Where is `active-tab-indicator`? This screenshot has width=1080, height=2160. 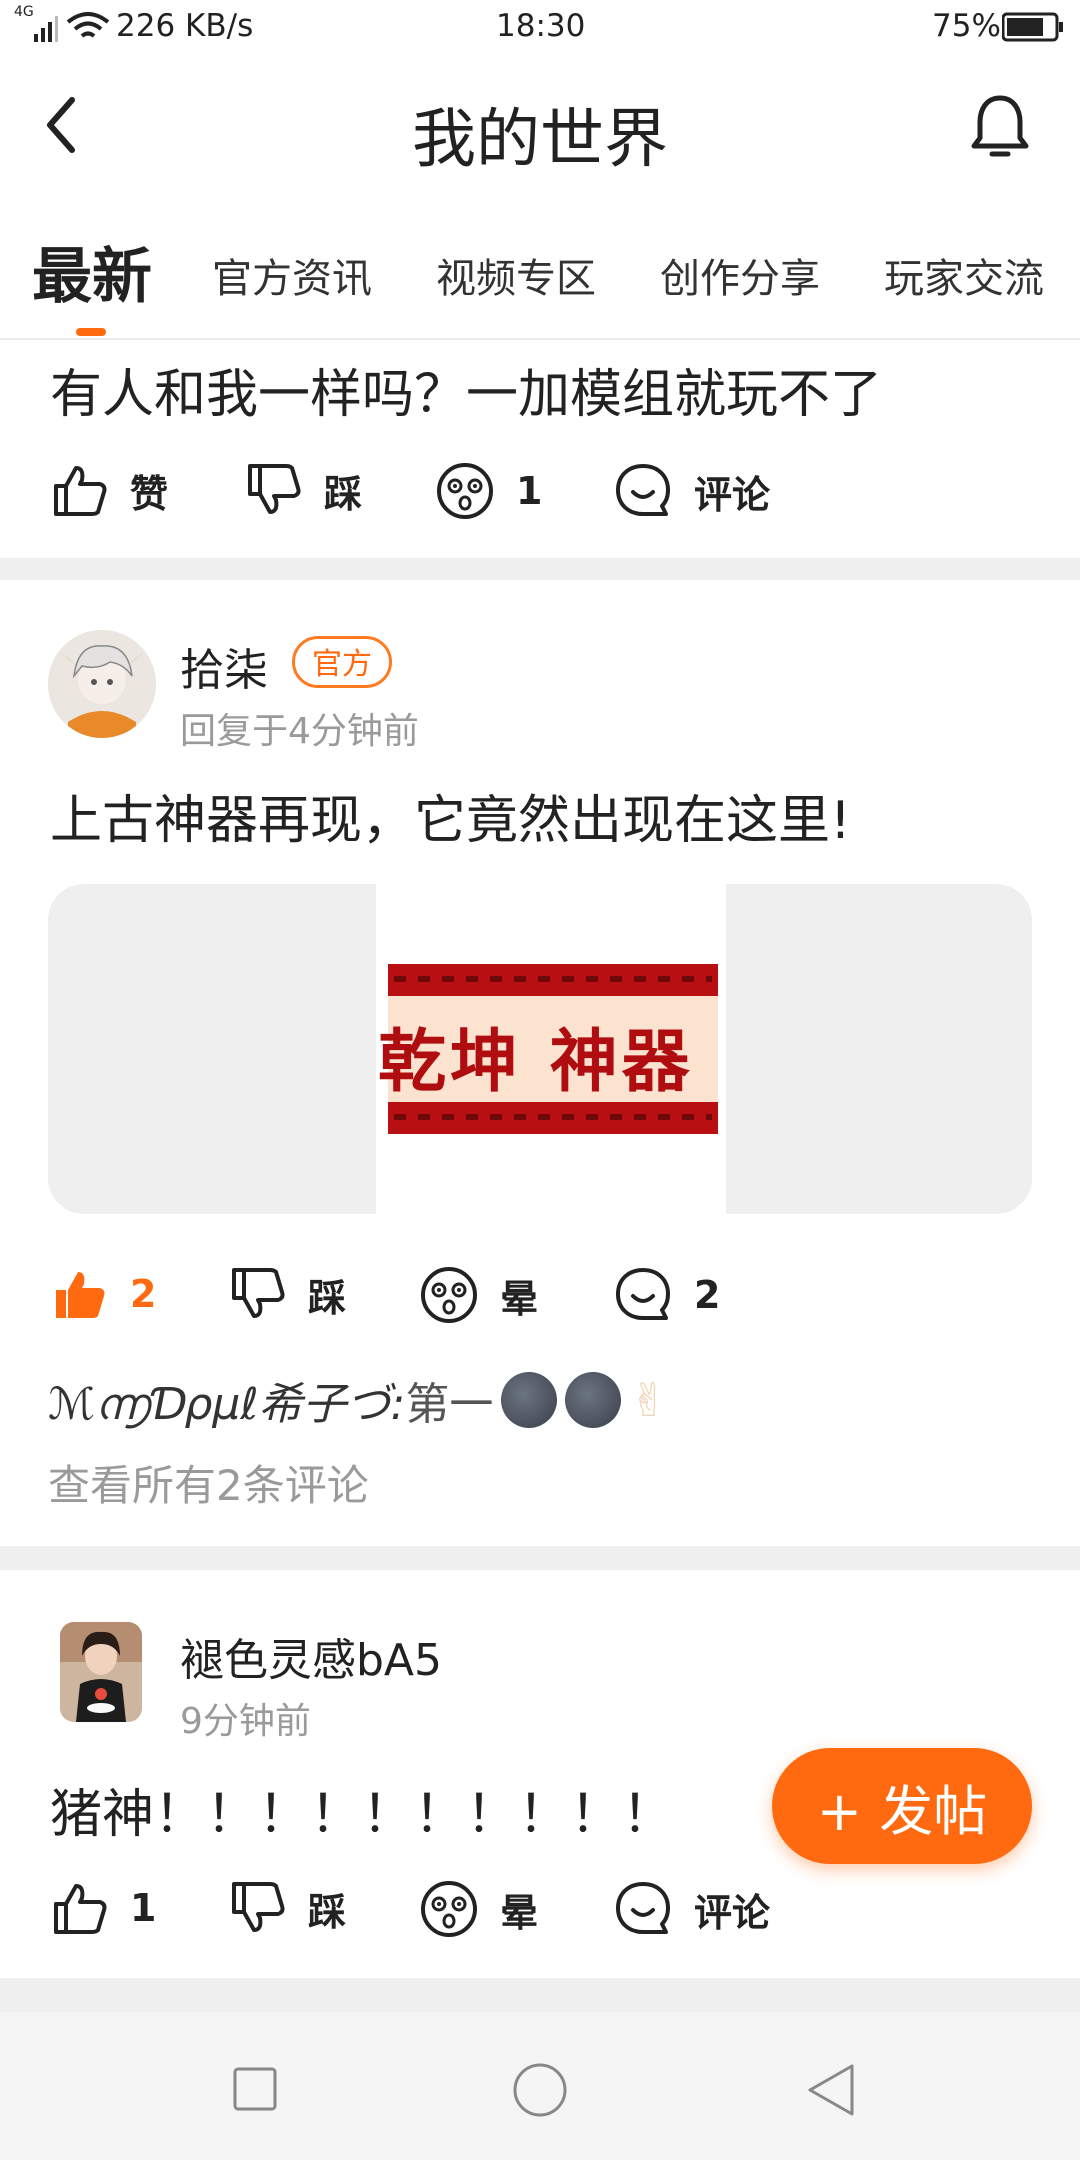 active-tab-indicator is located at coordinates (91, 332).